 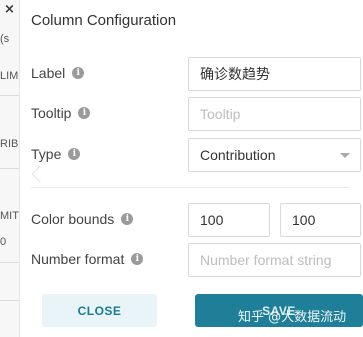 What do you see at coordinates (46, 154) in the screenshot?
I see `type-field-label-text: Type` at bounding box center [46, 154].